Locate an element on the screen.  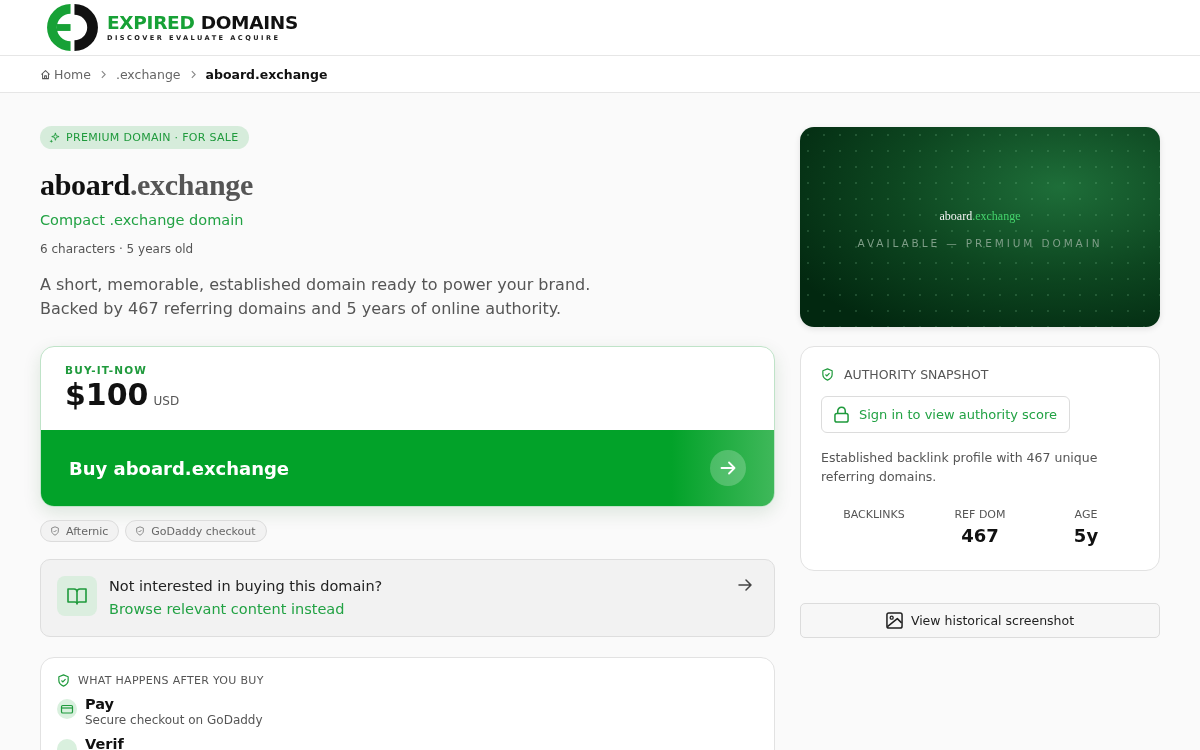
lock-icon is located at coordinates (841, 414).